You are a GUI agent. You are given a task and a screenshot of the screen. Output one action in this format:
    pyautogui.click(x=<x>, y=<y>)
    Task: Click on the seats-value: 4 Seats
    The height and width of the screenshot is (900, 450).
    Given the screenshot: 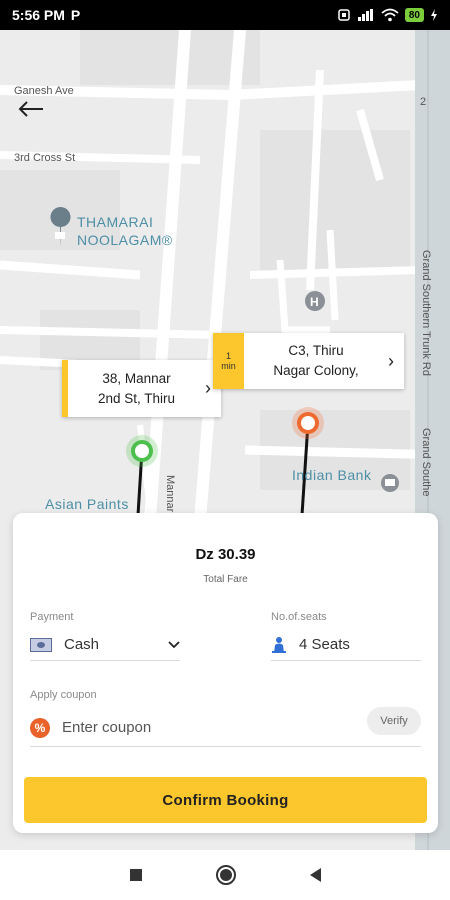 What is the action you would take?
    pyautogui.click(x=324, y=644)
    